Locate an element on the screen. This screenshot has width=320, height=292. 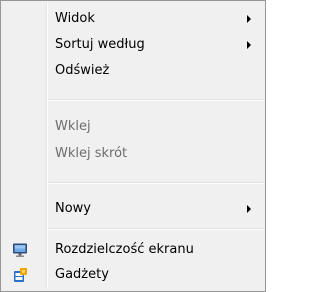
menu-item-paste: Wklej is located at coordinates (133, 127).